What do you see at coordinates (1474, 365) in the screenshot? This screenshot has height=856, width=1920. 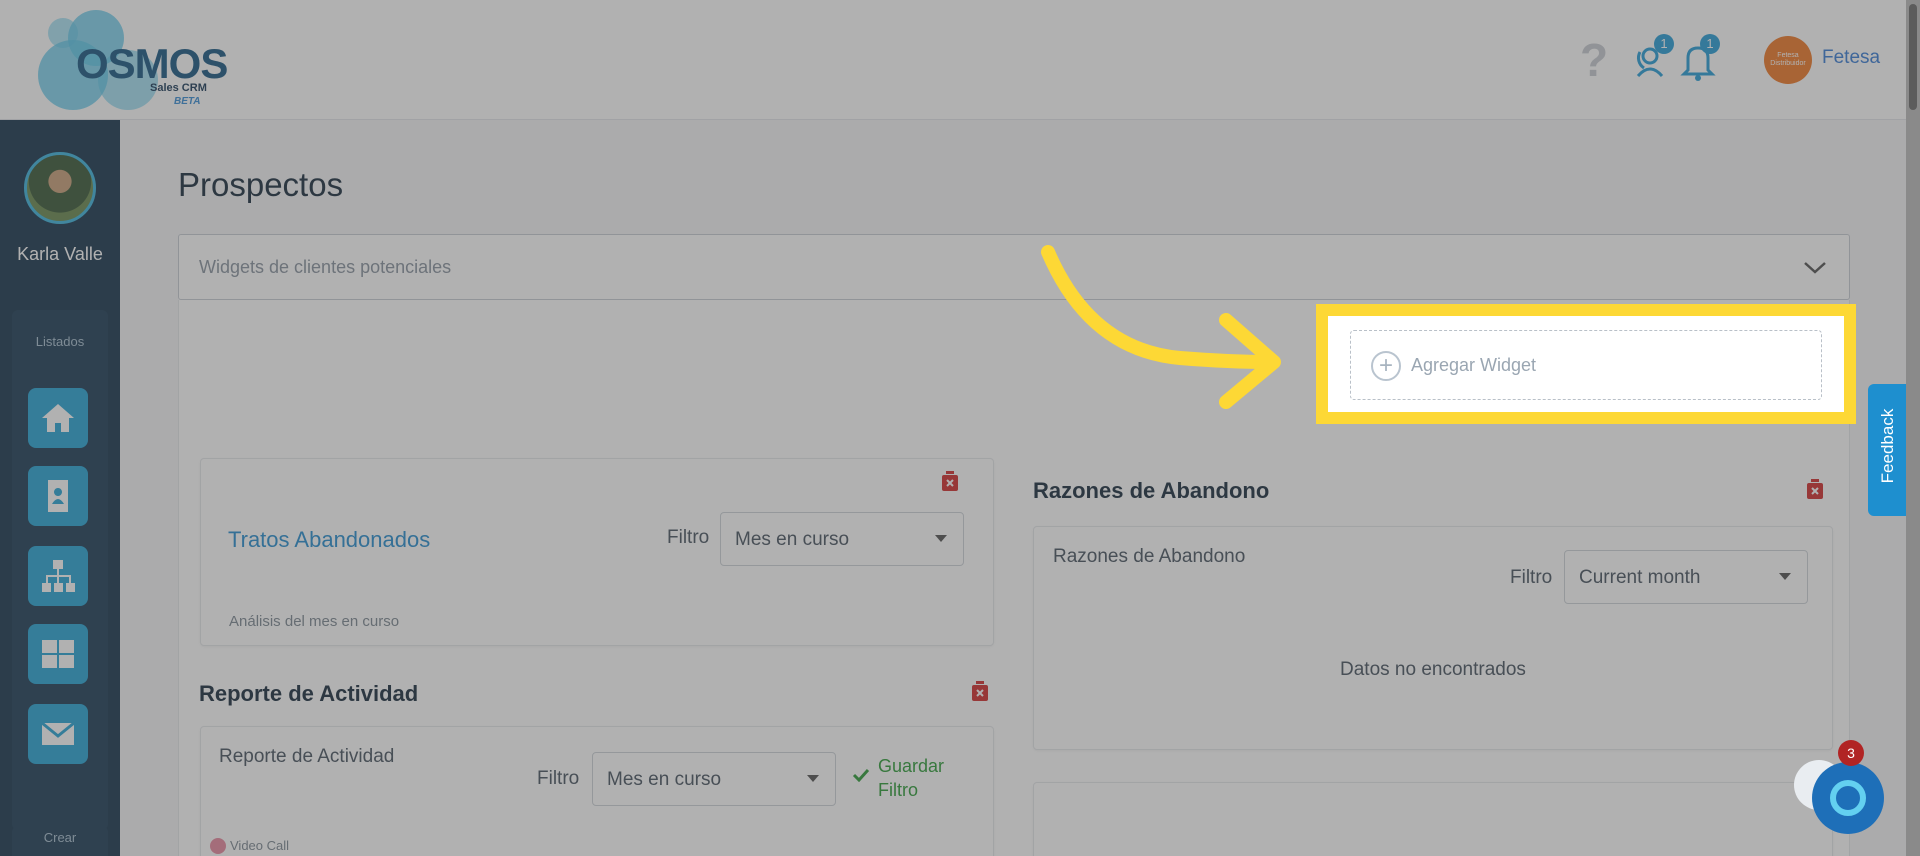 I see `add-widget-label: Agregar Widget` at bounding box center [1474, 365].